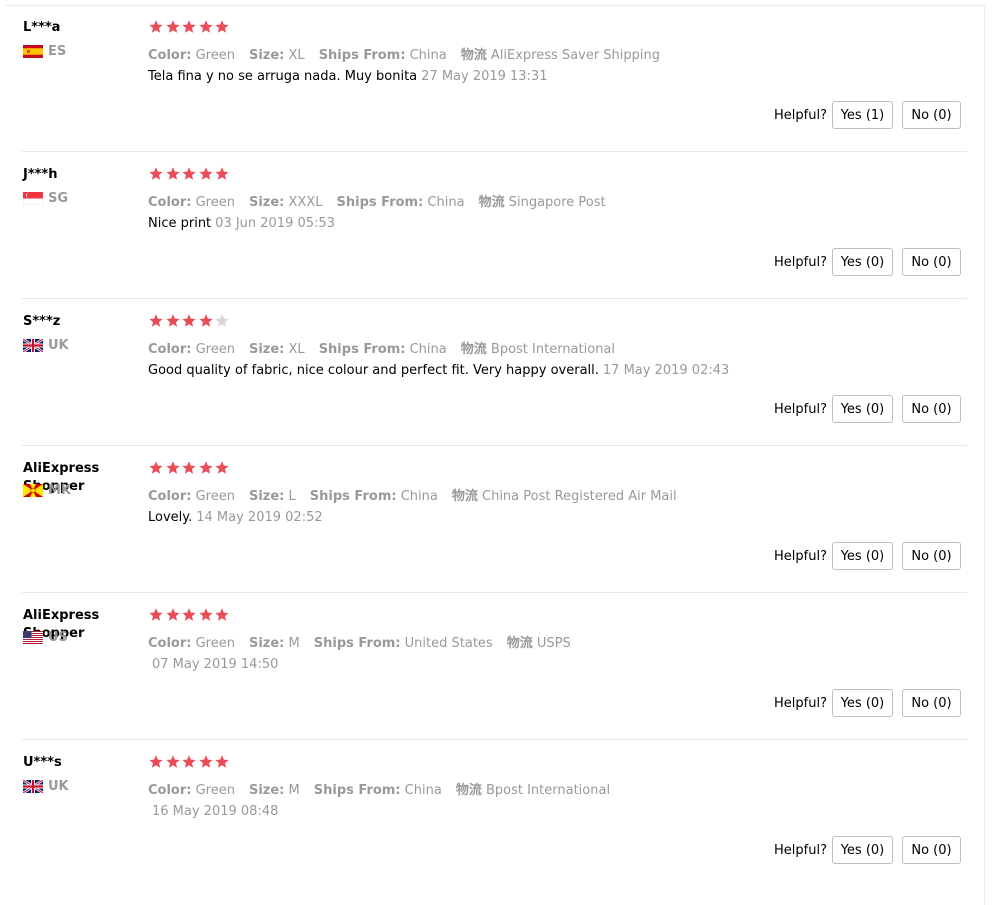 The image size is (997, 905). I want to click on review-feedback: 16 May 2019 08:48, so click(213, 811).